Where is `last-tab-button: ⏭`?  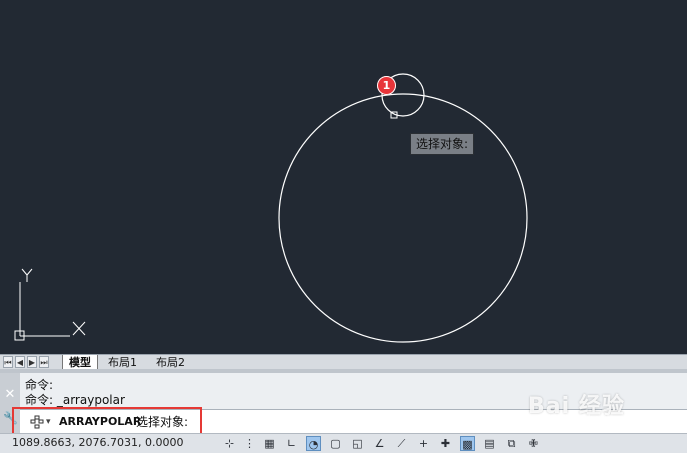 last-tab-button: ⏭ is located at coordinates (44, 362).